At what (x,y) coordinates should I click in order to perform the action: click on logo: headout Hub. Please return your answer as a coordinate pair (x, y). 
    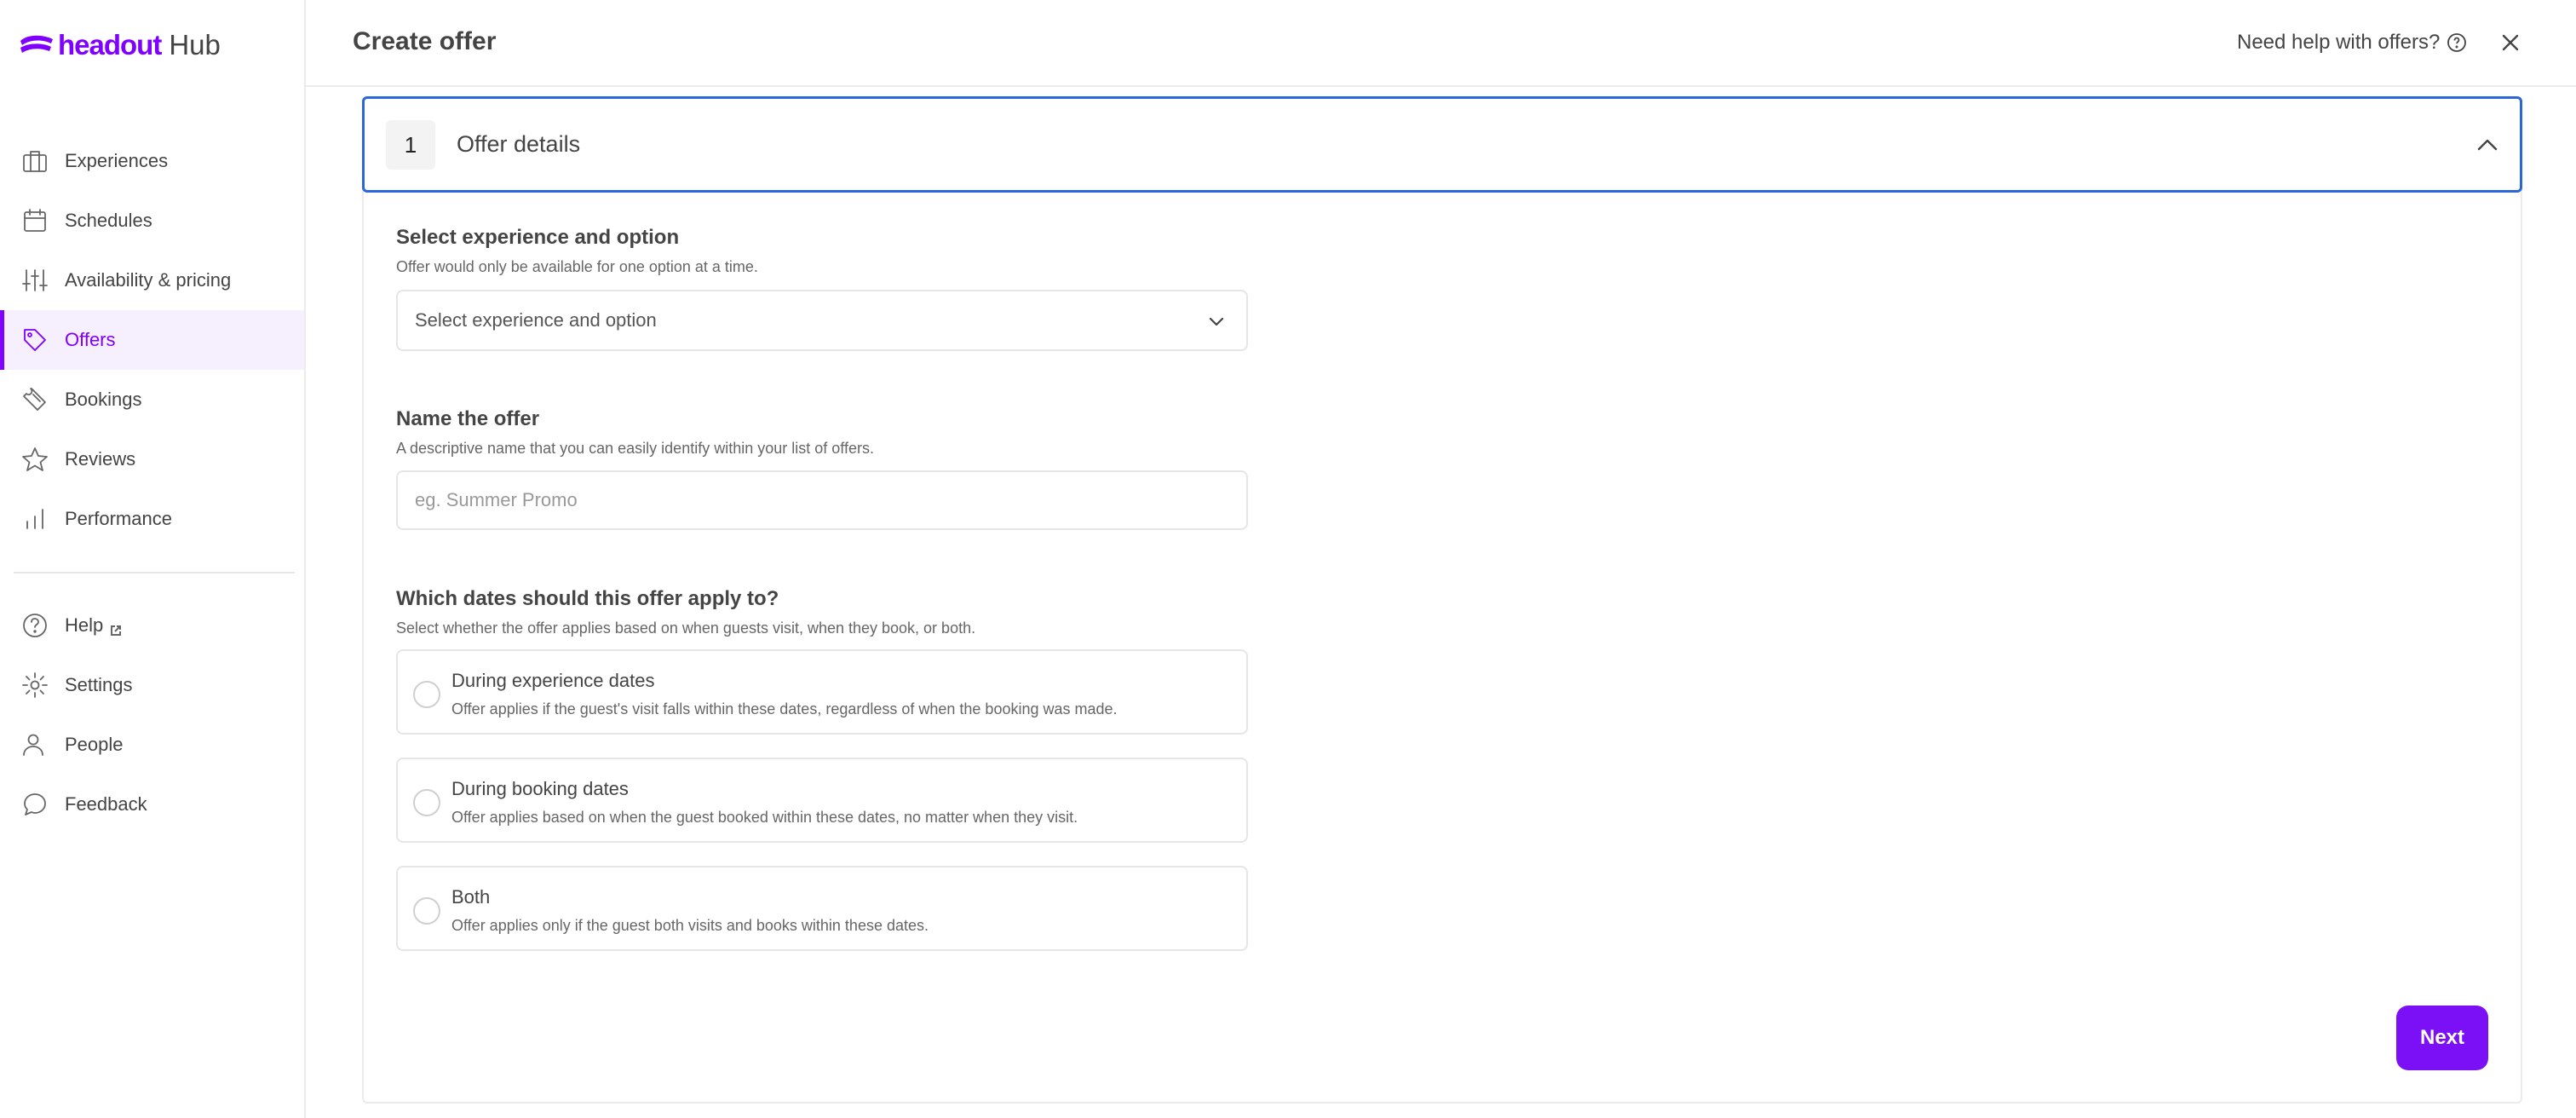
    Looking at the image, I should click on (119, 45).